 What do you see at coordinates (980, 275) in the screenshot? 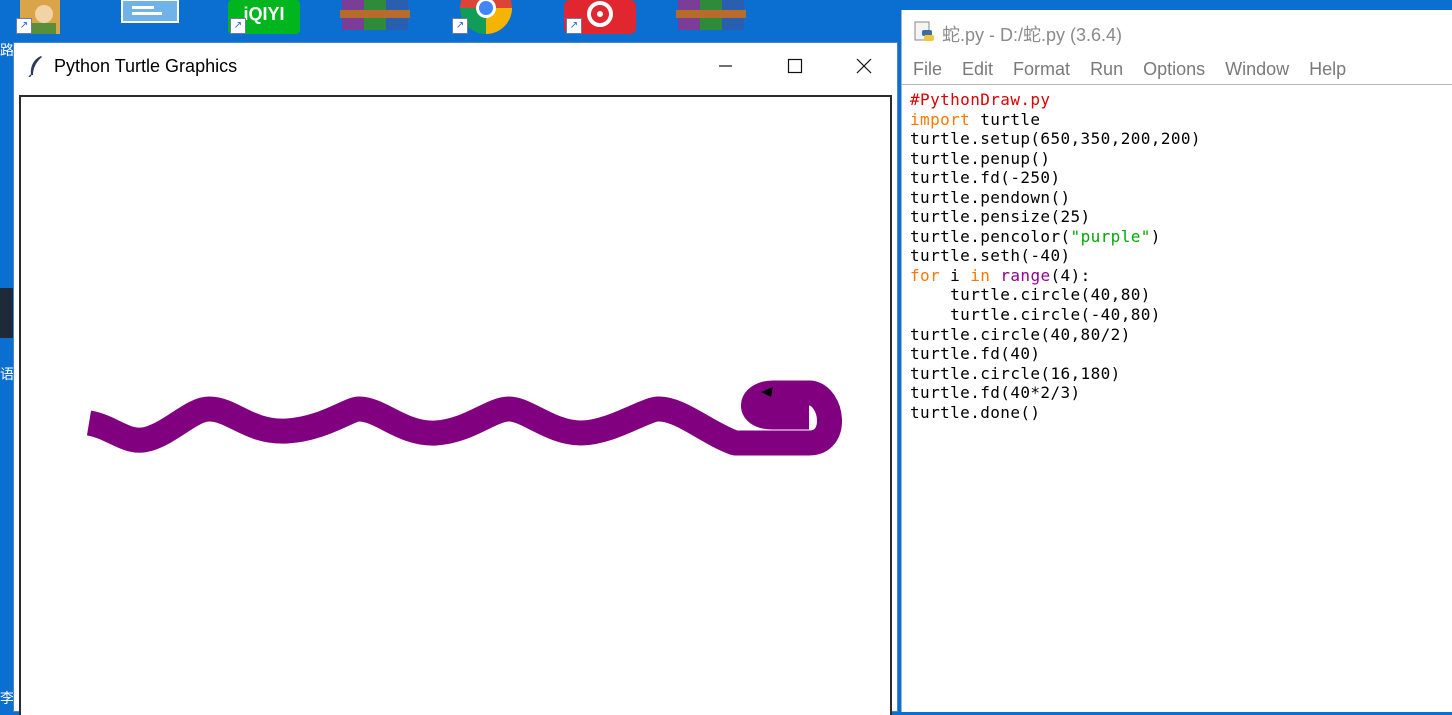
I see `code-token: in` at bounding box center [980, 275].